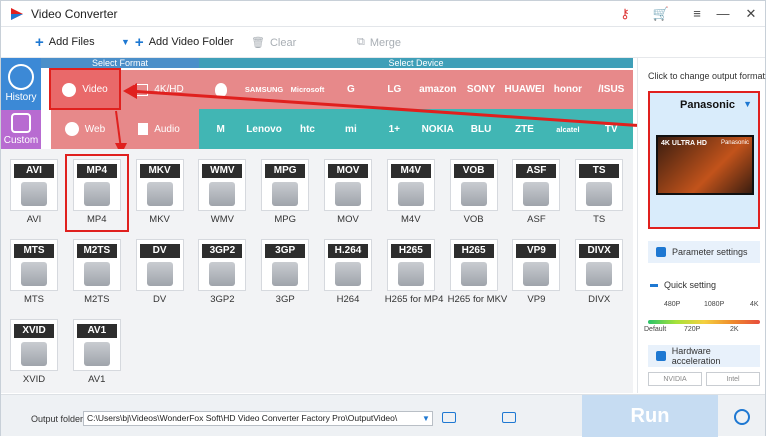 Image resolution: width=766 pixels, height=437 pixels. I want to click on format-h264: H.264 H264, so click(348, 275).